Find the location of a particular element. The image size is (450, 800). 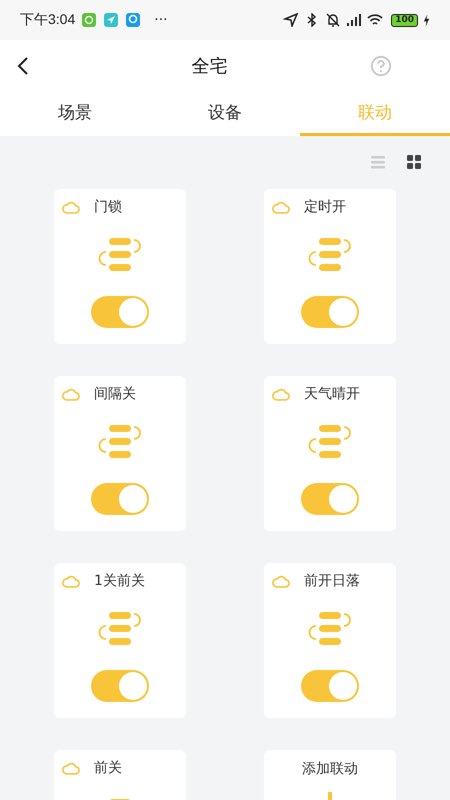

charging-icon is located at coordinates (426, 20).